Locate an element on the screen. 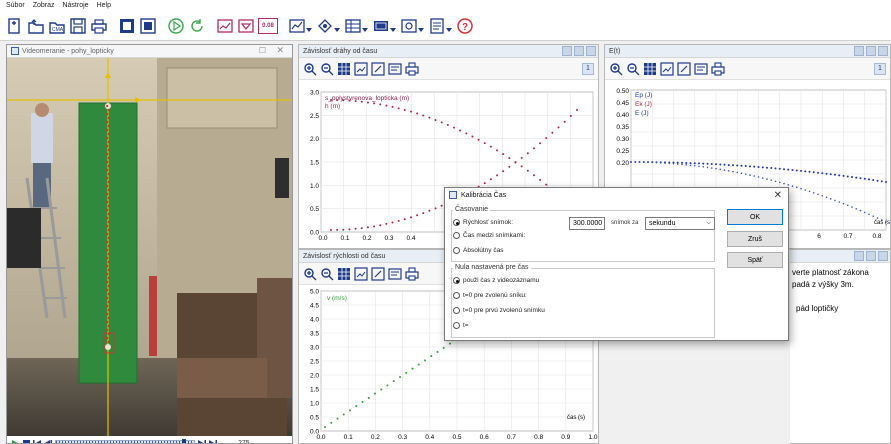 The height and width of the screenshot is (444, 891). absolute-time-radio: Absolútny čas is located at coordinates (478, 250).